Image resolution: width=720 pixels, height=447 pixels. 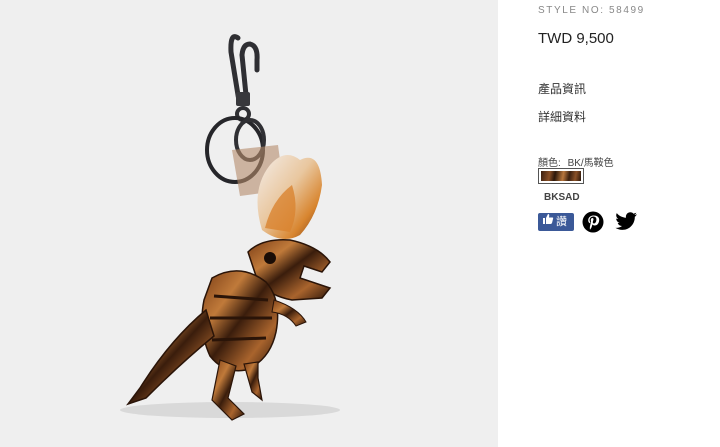 I want to click on twitter-icon, so click(x=626, y=224).